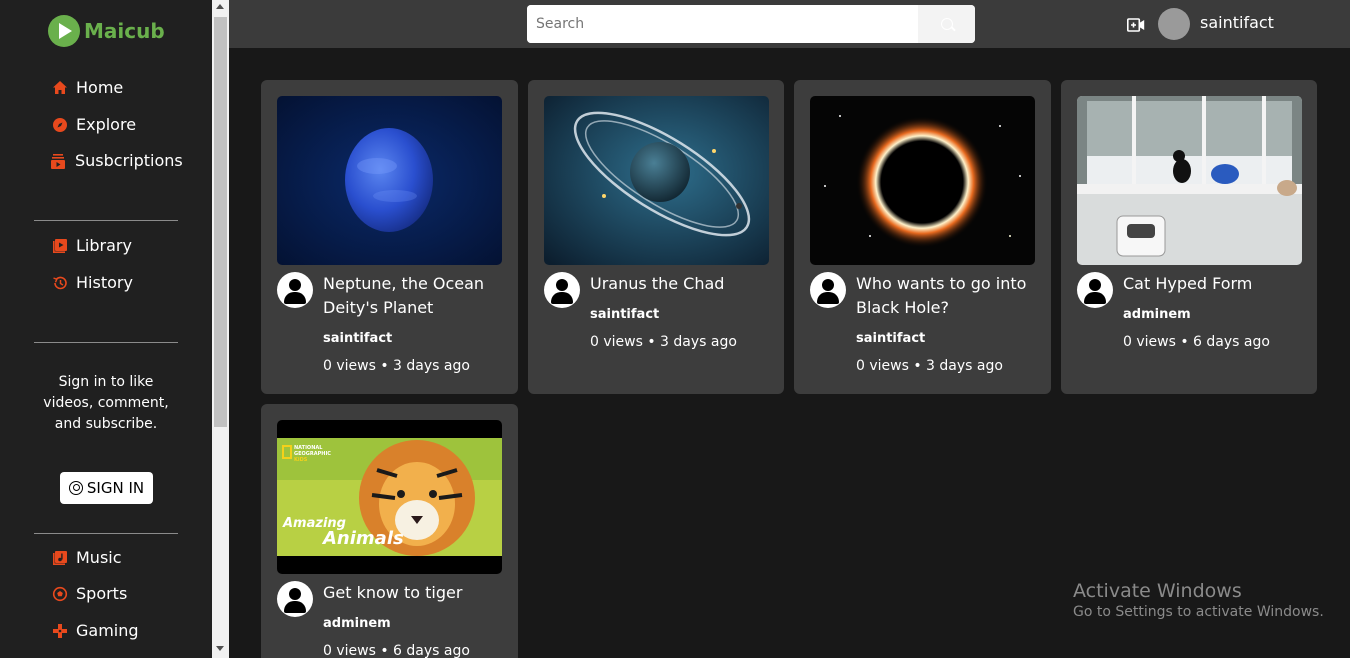 The image size is (1350, 658). I want to click on sidebar-item-sports: Sports, so click(89, 593).